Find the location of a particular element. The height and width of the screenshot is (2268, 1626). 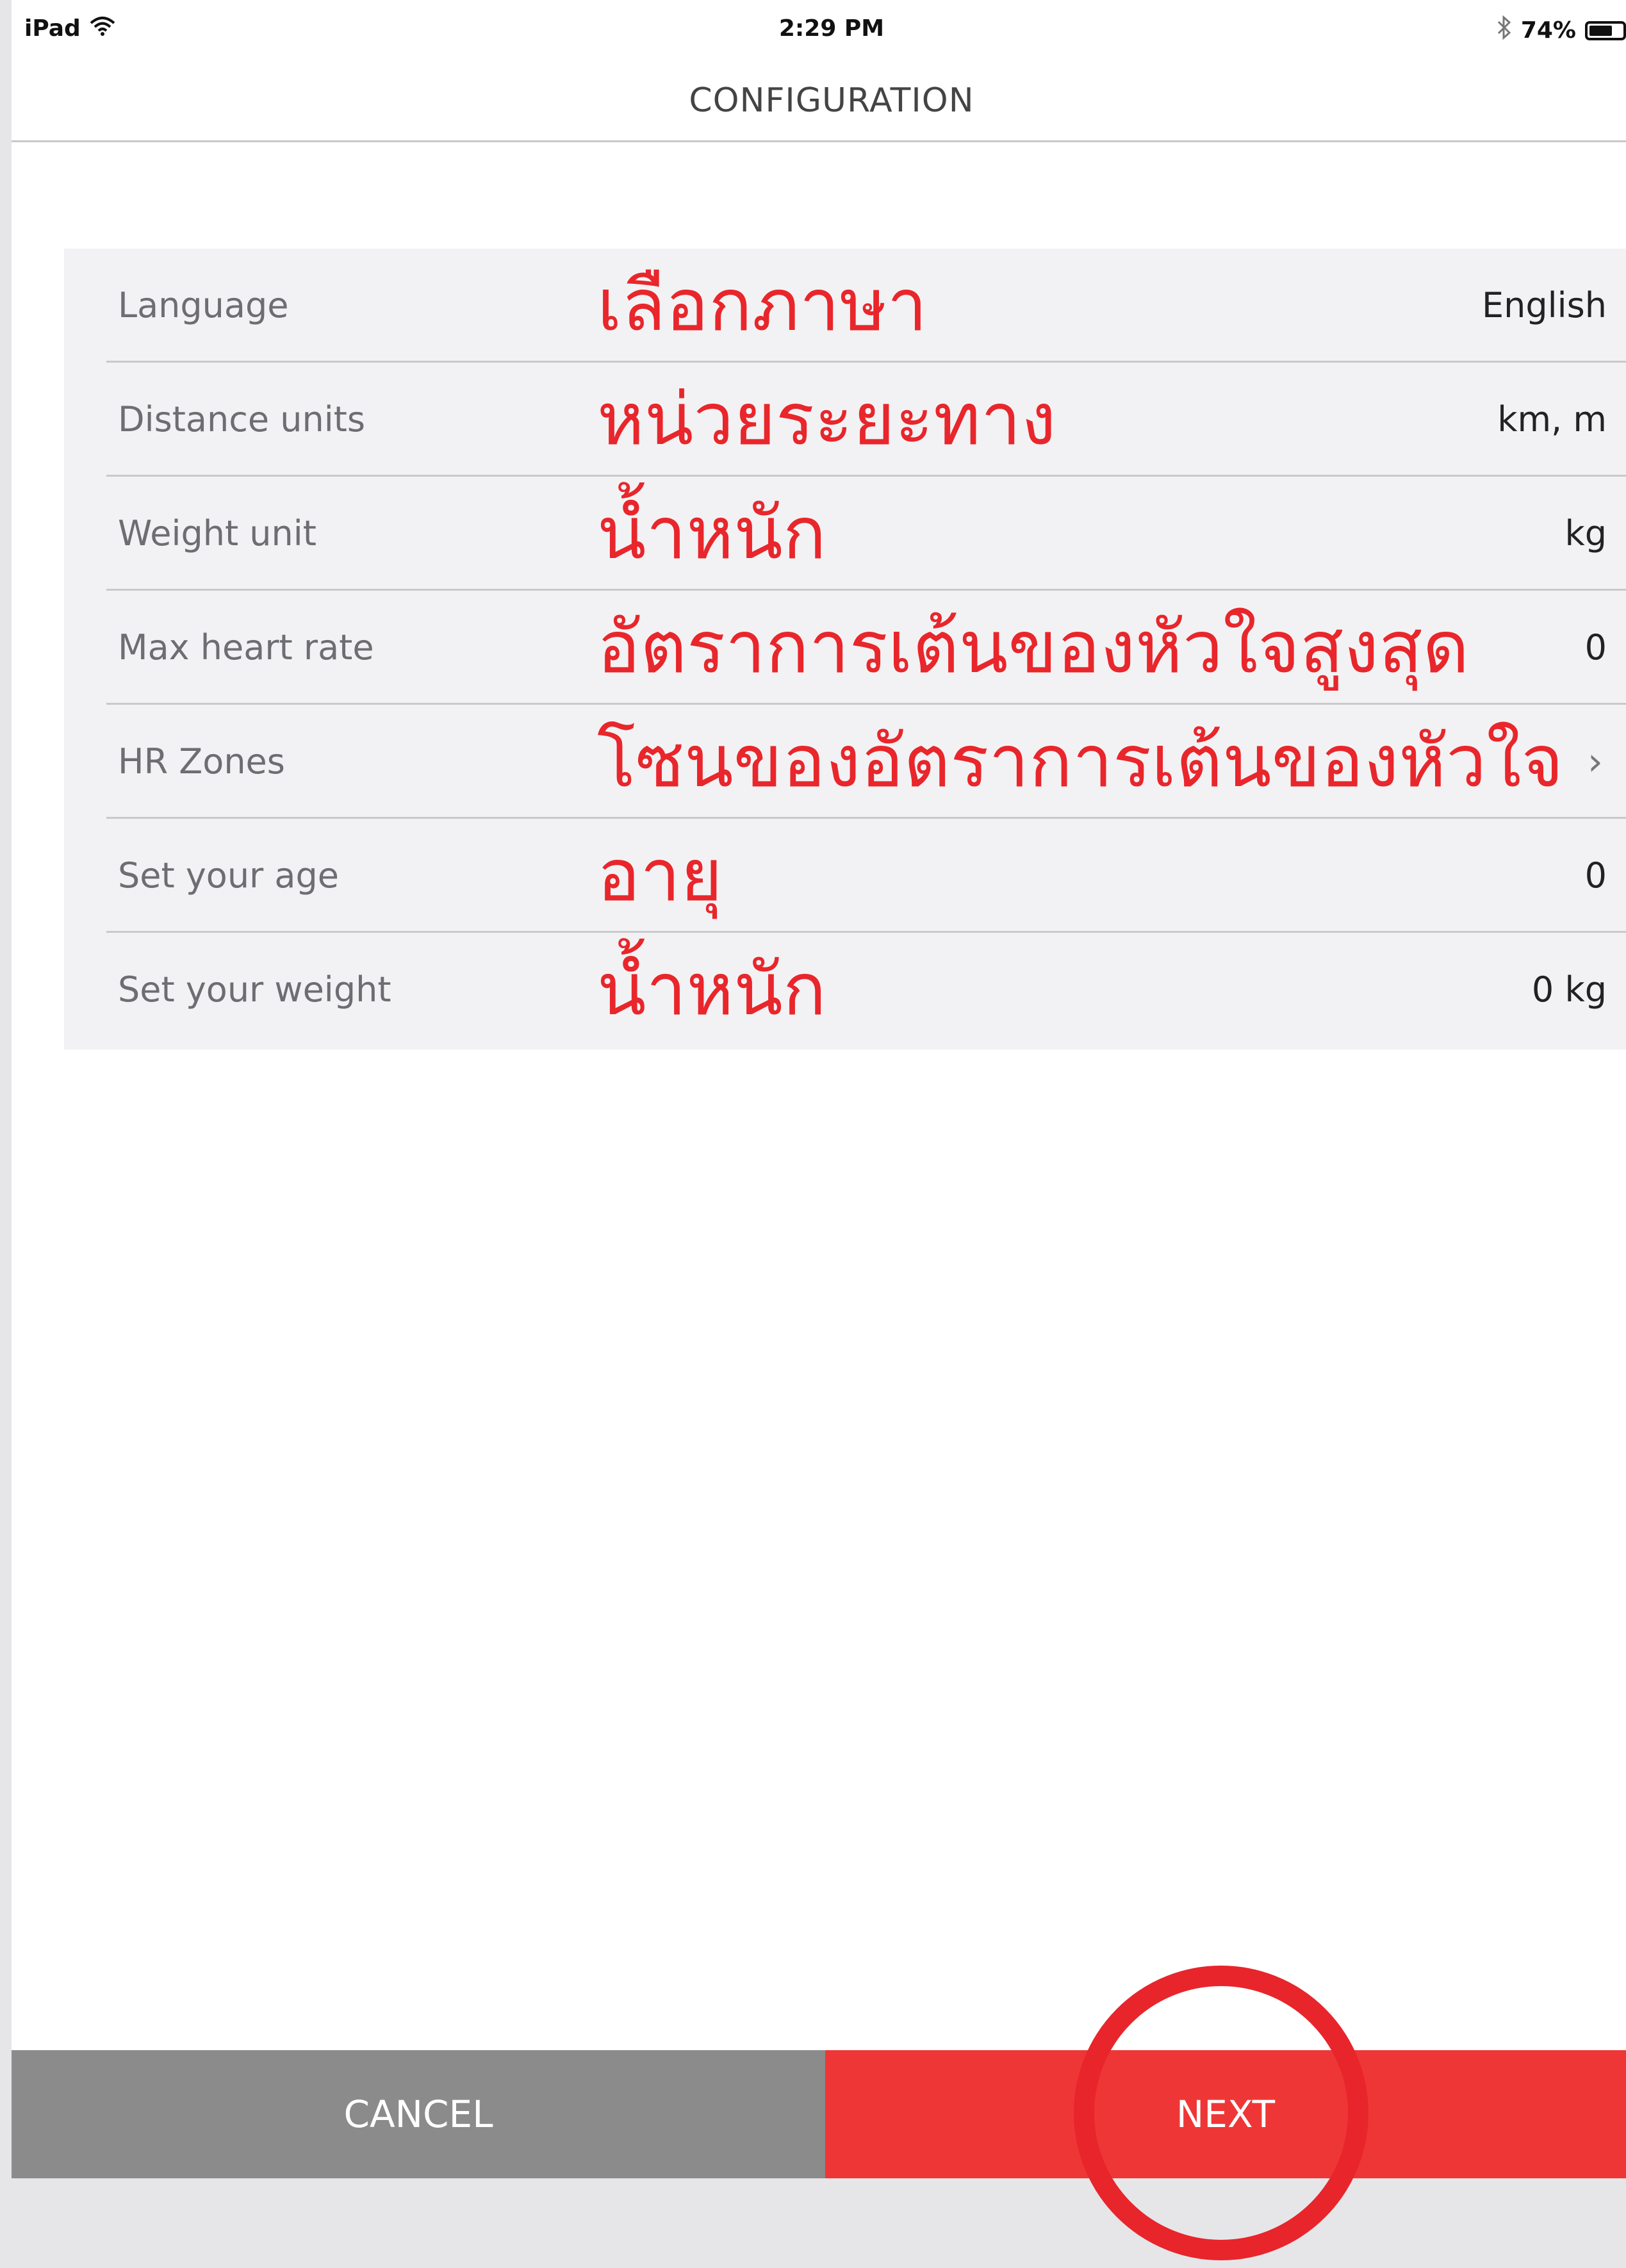

setting-row-language: Language เลือกภาษา English is located at coordinates (845, 306).